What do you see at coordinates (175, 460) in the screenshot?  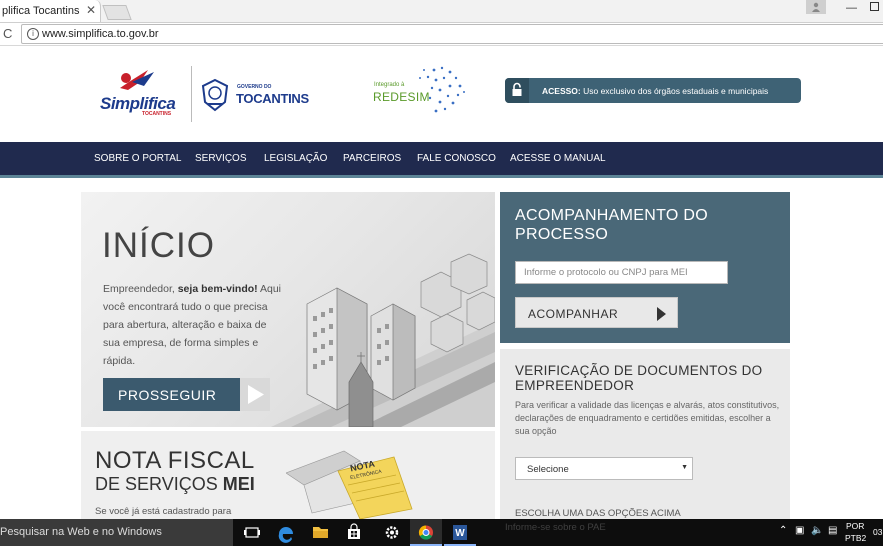 I see `nota-title: NOTA FISCAL` at bounding box center [175, 460].